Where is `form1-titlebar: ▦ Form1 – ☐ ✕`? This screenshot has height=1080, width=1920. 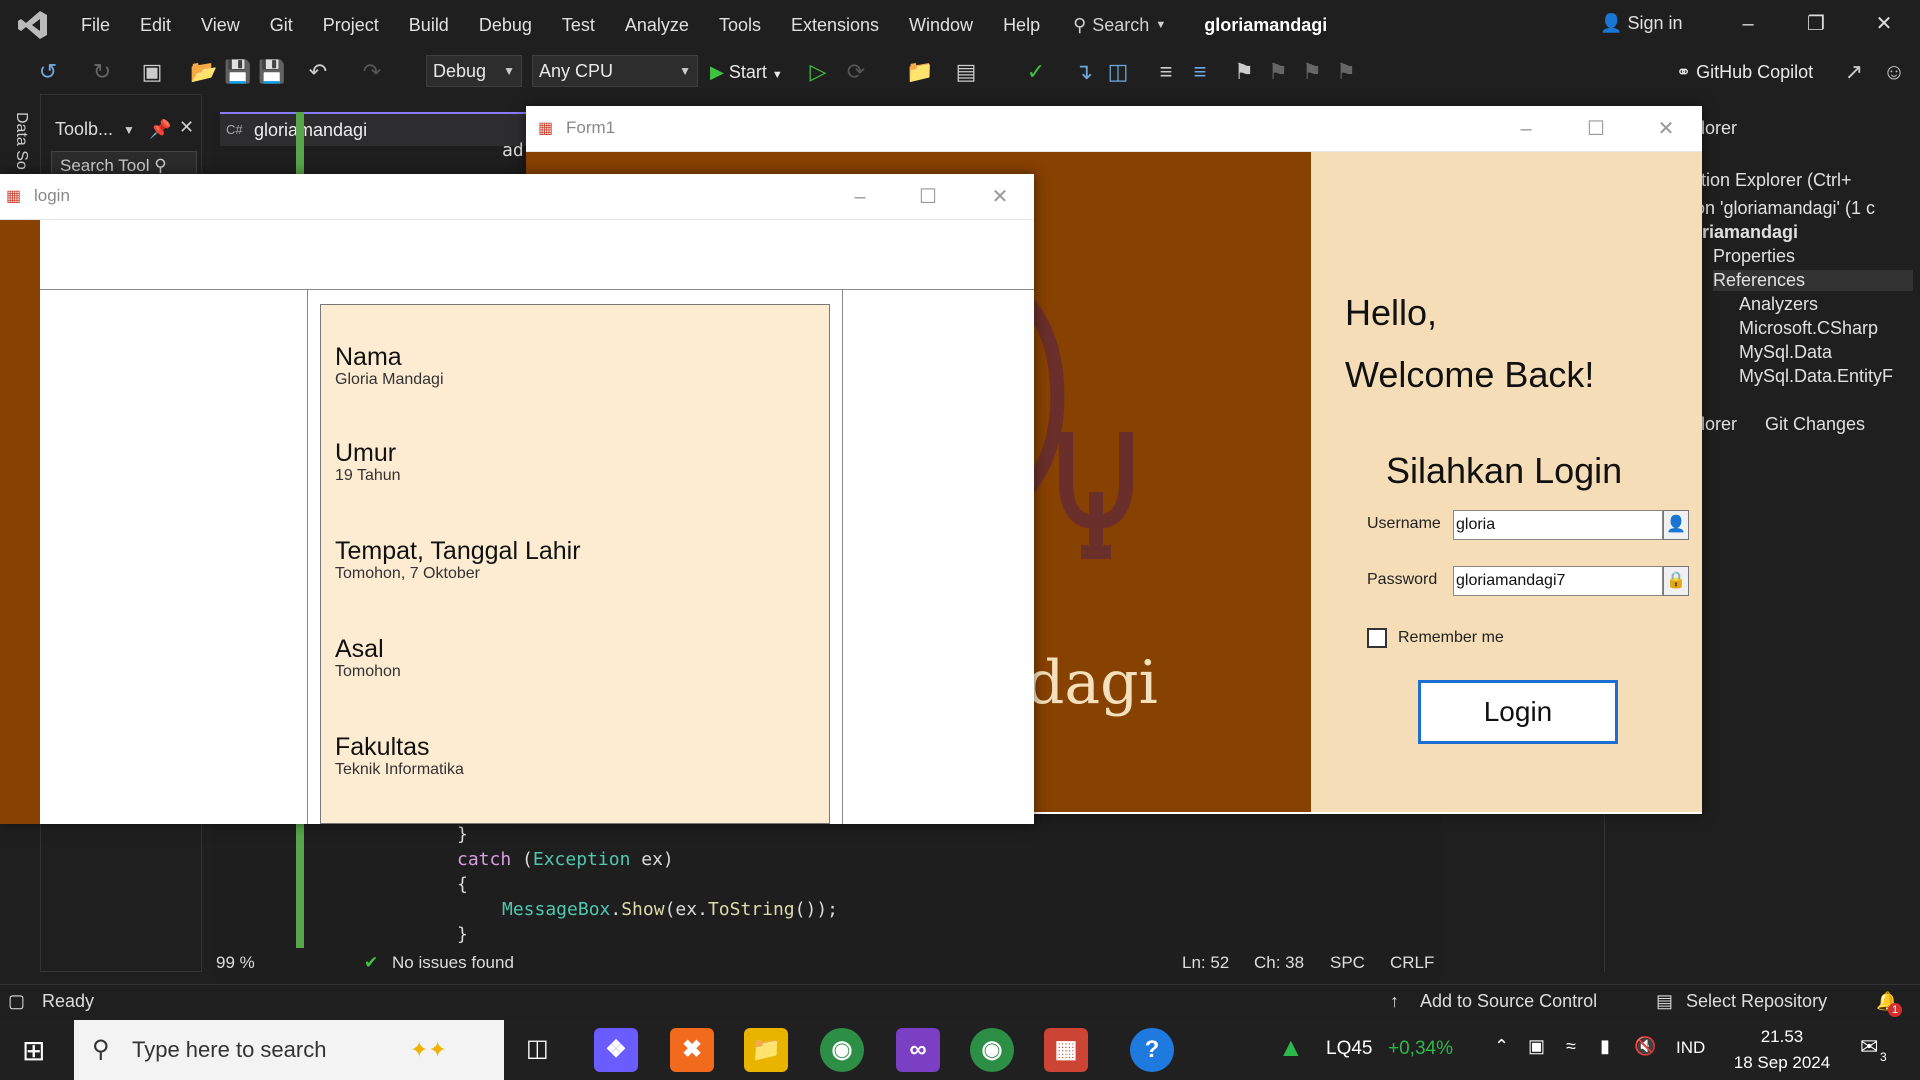 form1-titlebar: ▦ Form1 – ☐ ✕ is located at coordinates (1114, 129).